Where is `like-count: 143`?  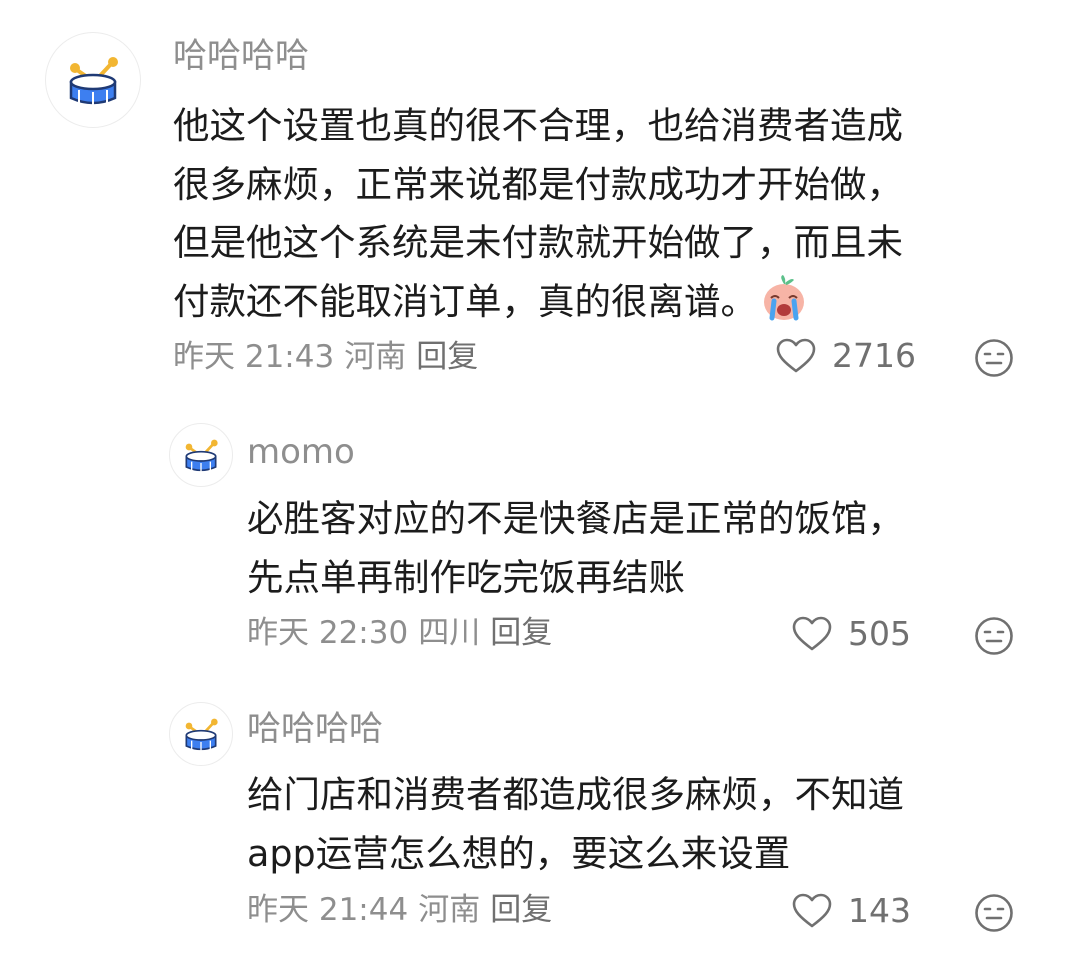
like-count: 143 is located at coordinates (879, 910).